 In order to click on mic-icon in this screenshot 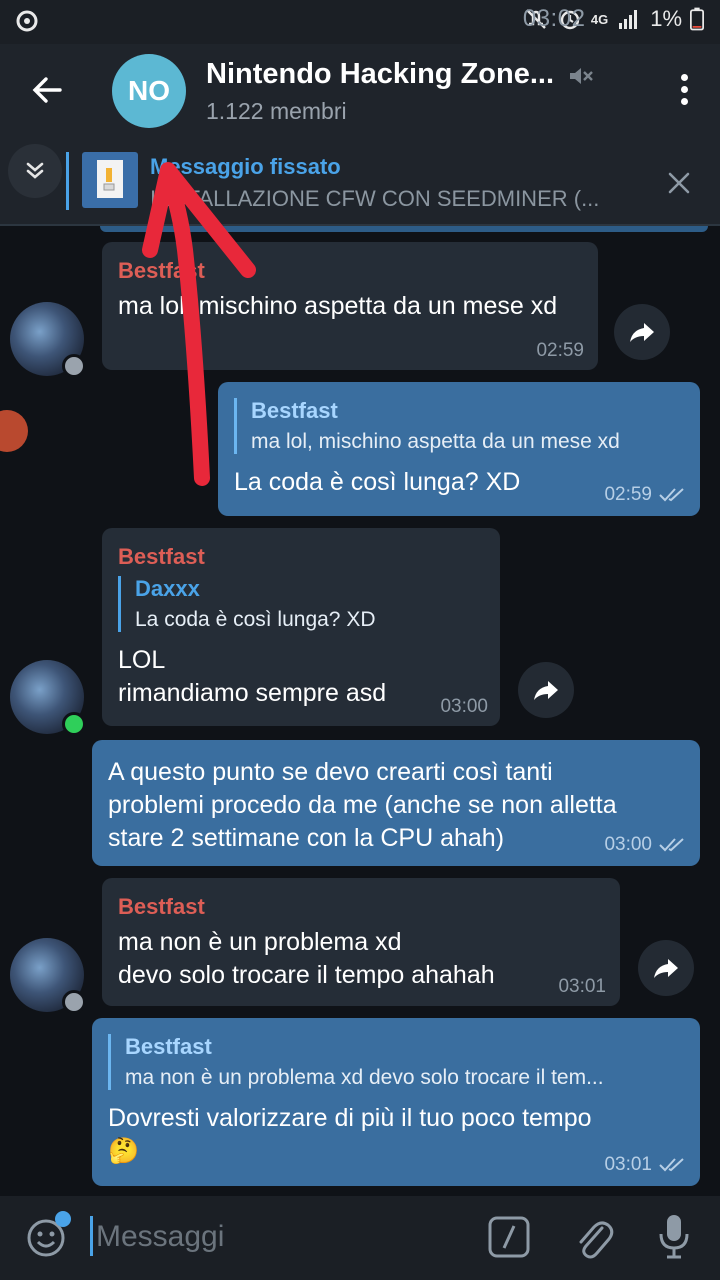, I will do `click(674, 1237)`.